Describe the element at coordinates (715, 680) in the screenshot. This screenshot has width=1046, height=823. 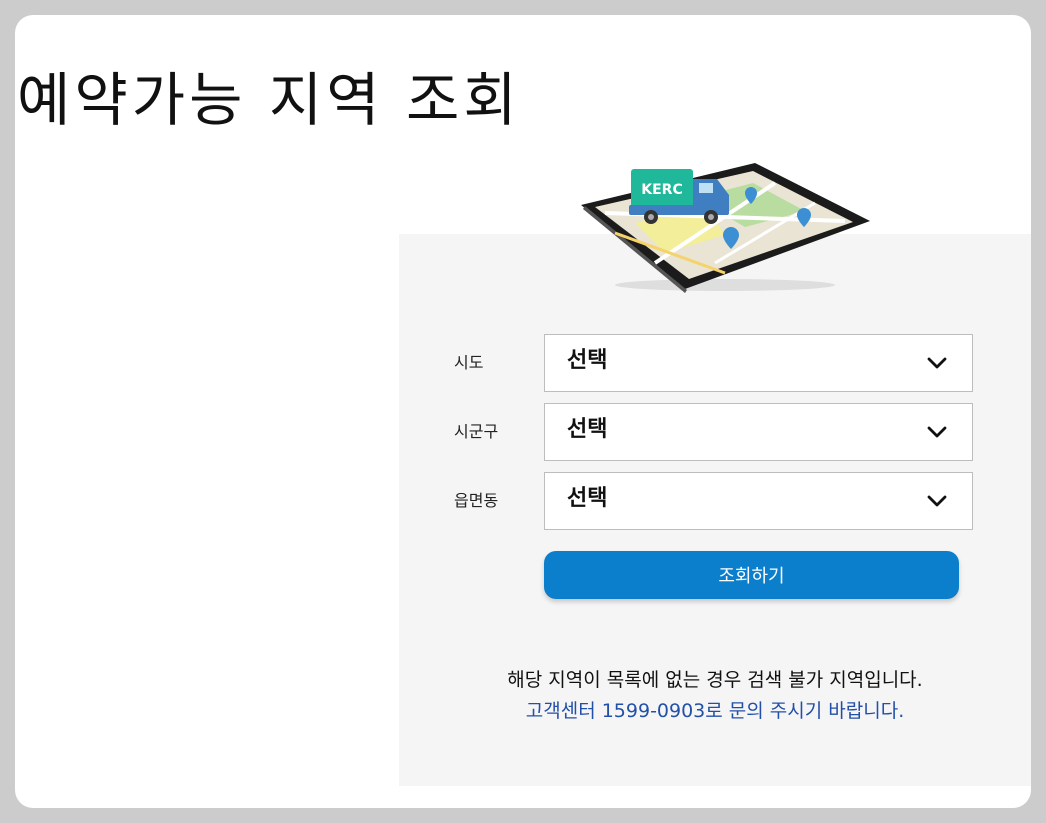
I see `notice-unavailable-text: 해당 지역이 목록에 없는 경우 검색 불가 지역입니다.` at that location.